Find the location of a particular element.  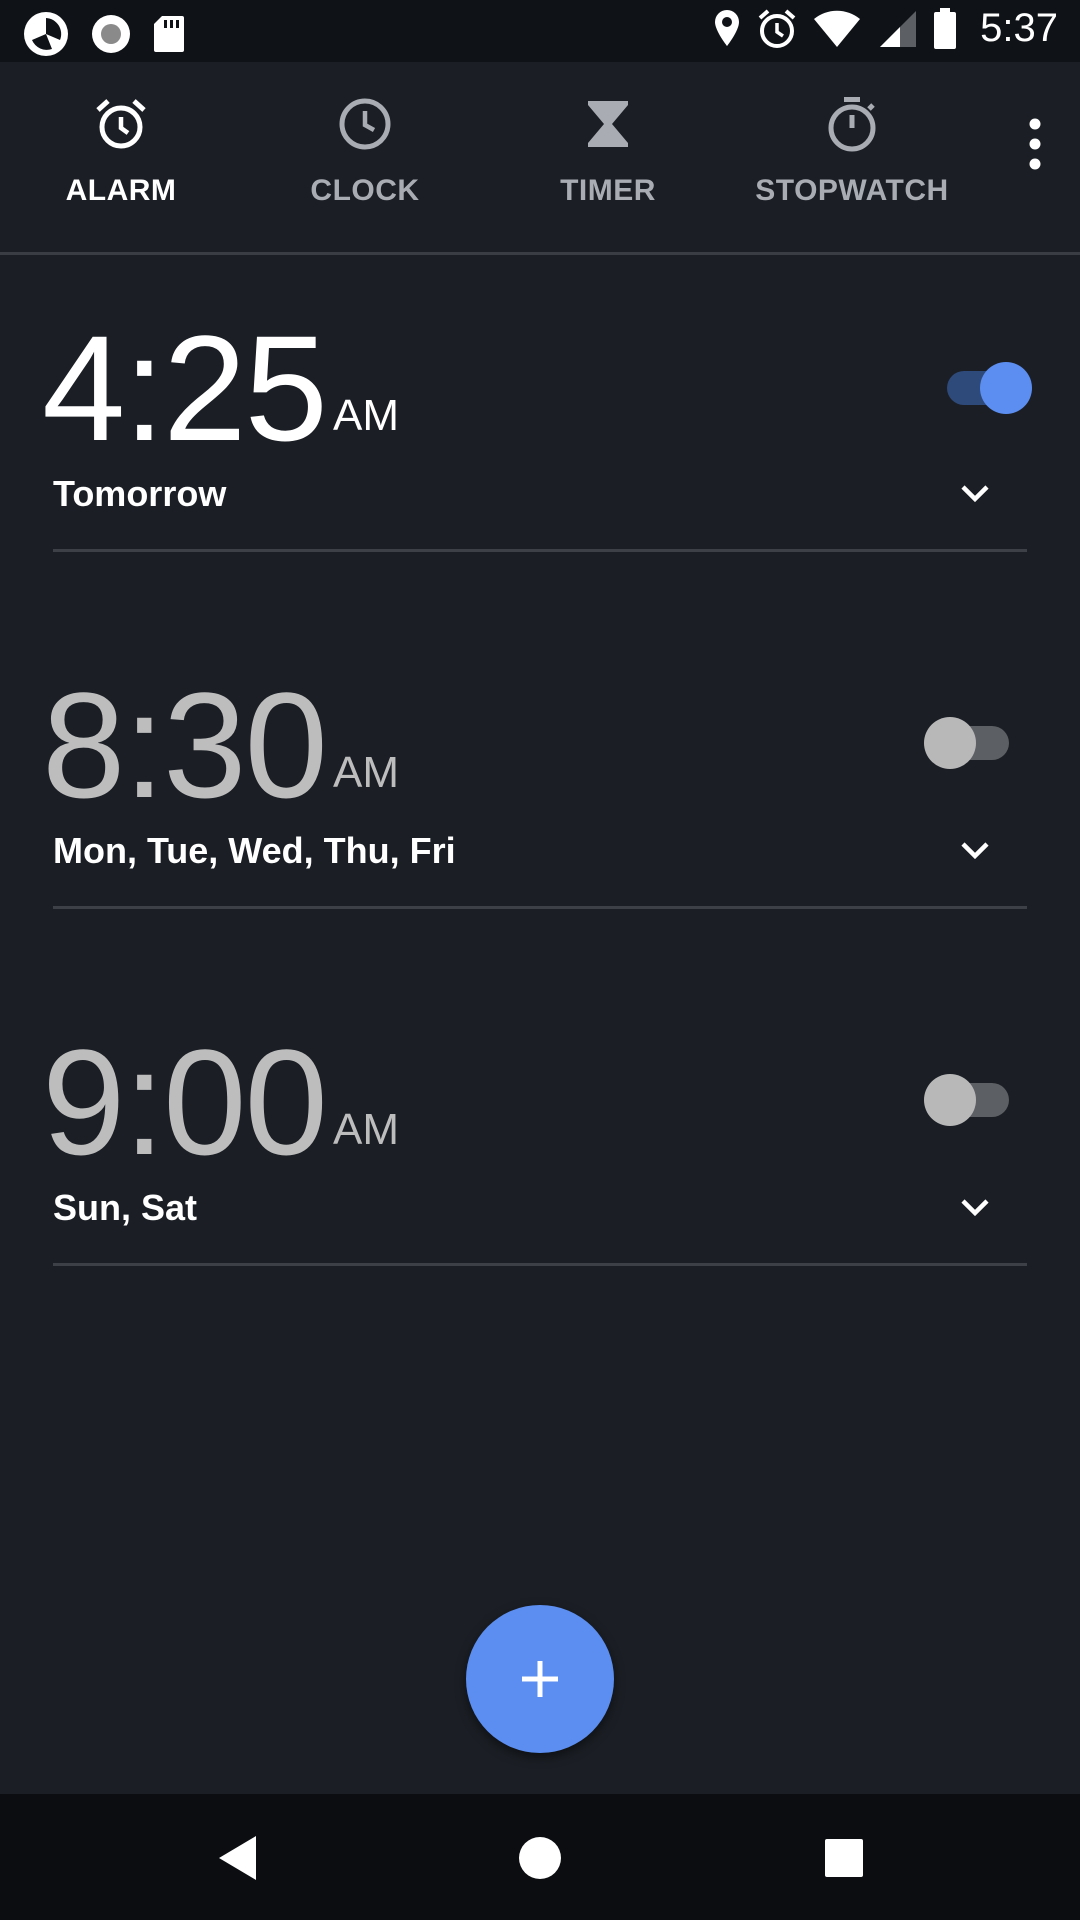

tab-bar: ALARM CLOCK TIMER STOPWATCH is located at coordinates (540, 158).